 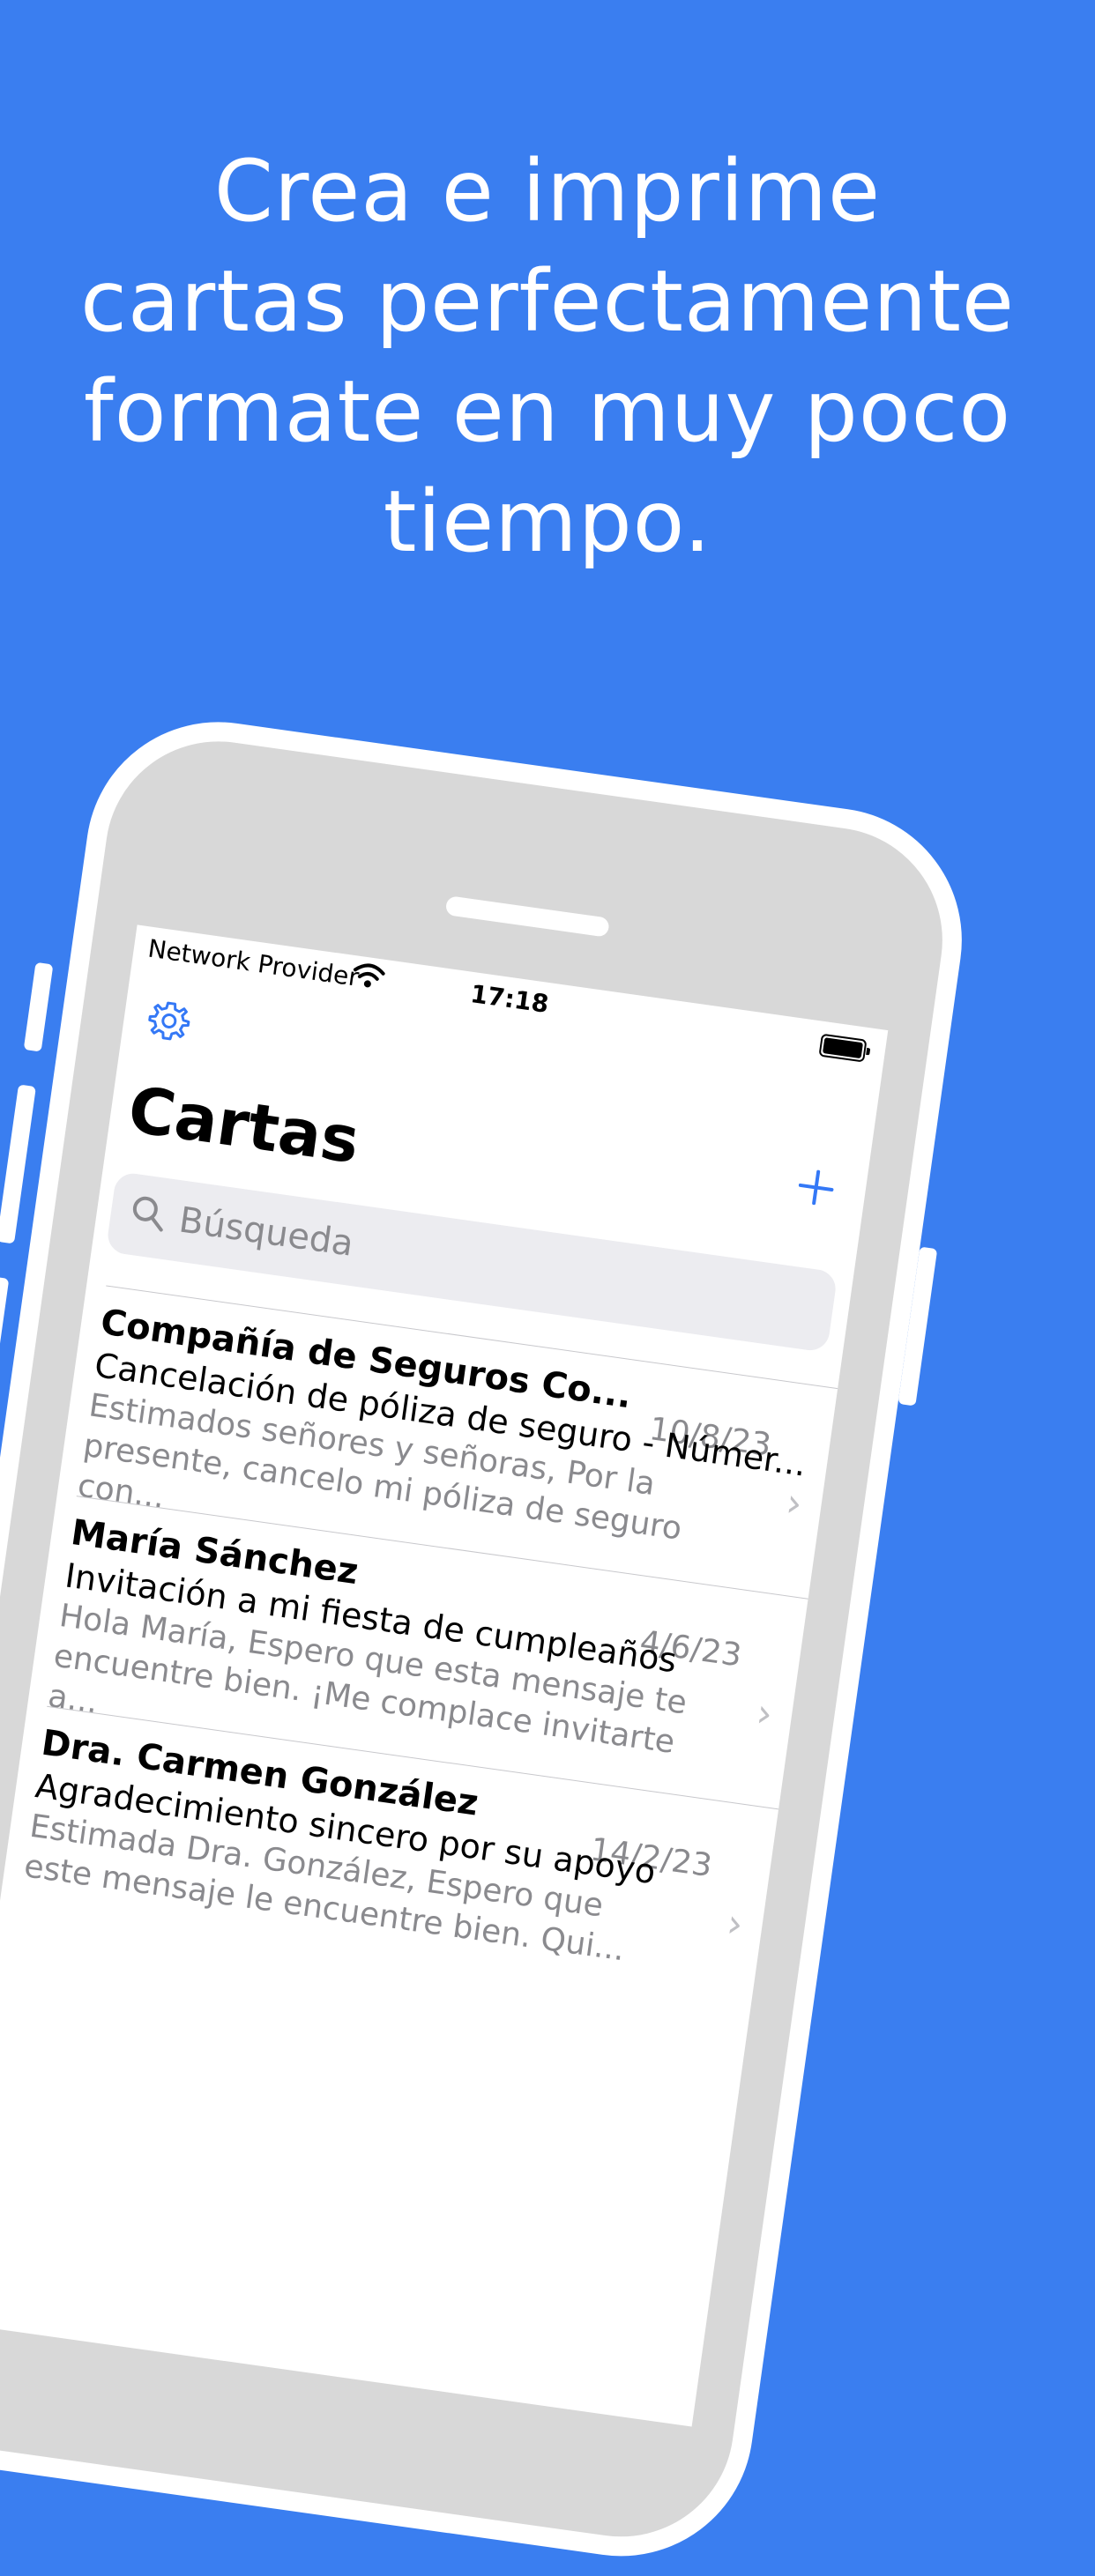 I want to click on gear-icon, so click(x=169, y=1020).